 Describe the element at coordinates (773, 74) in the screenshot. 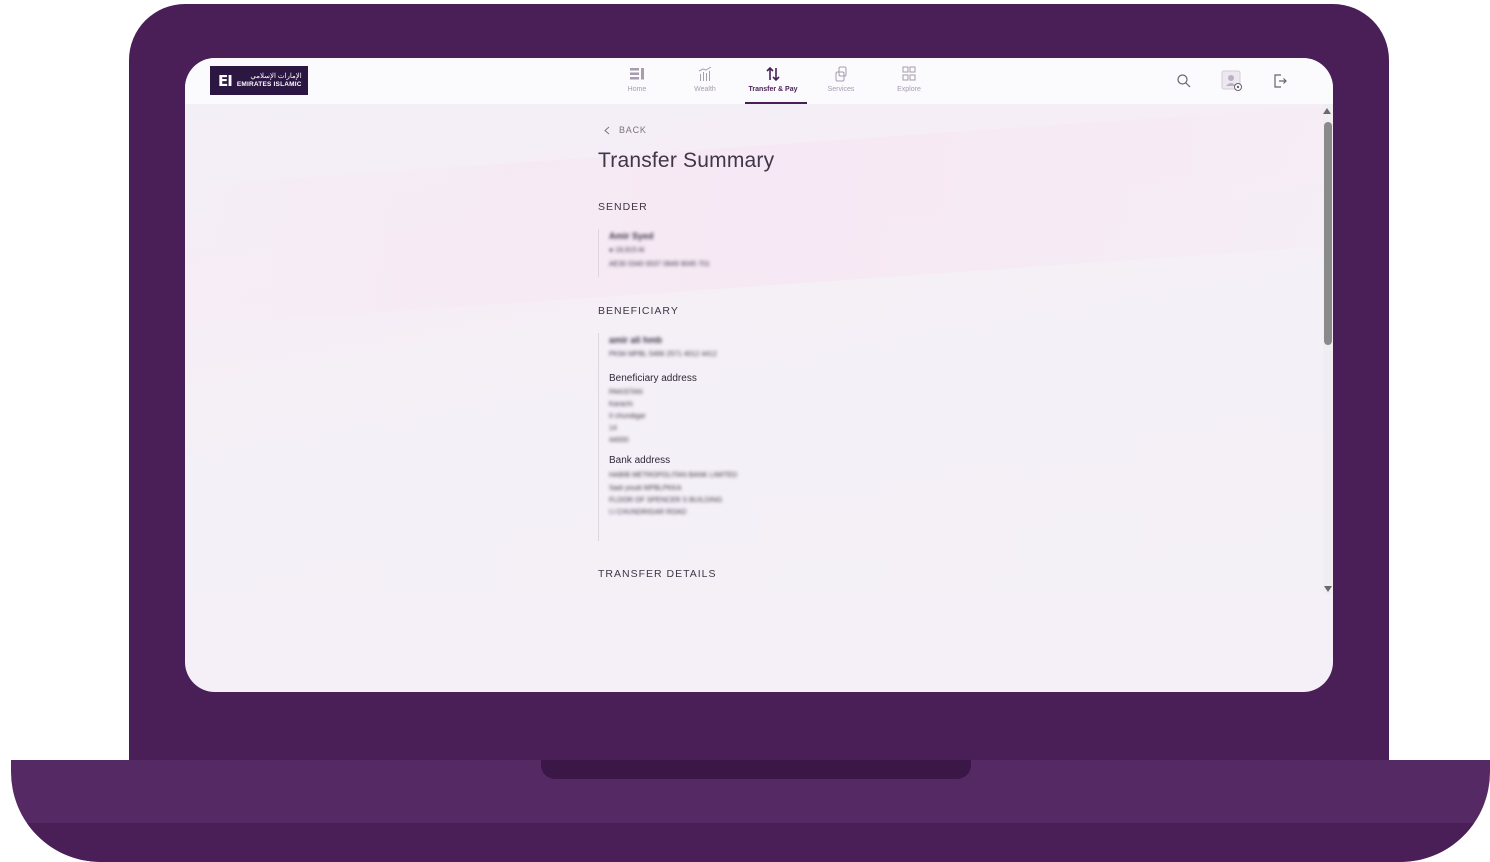

I see `transfer-icon` at that location.